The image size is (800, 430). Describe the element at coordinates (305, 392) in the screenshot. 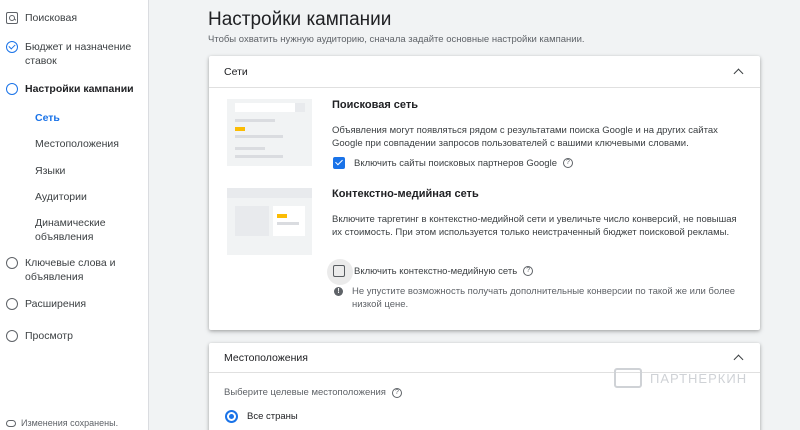

I see `locations-label-text: Выберите целевые местоположения` at that location.